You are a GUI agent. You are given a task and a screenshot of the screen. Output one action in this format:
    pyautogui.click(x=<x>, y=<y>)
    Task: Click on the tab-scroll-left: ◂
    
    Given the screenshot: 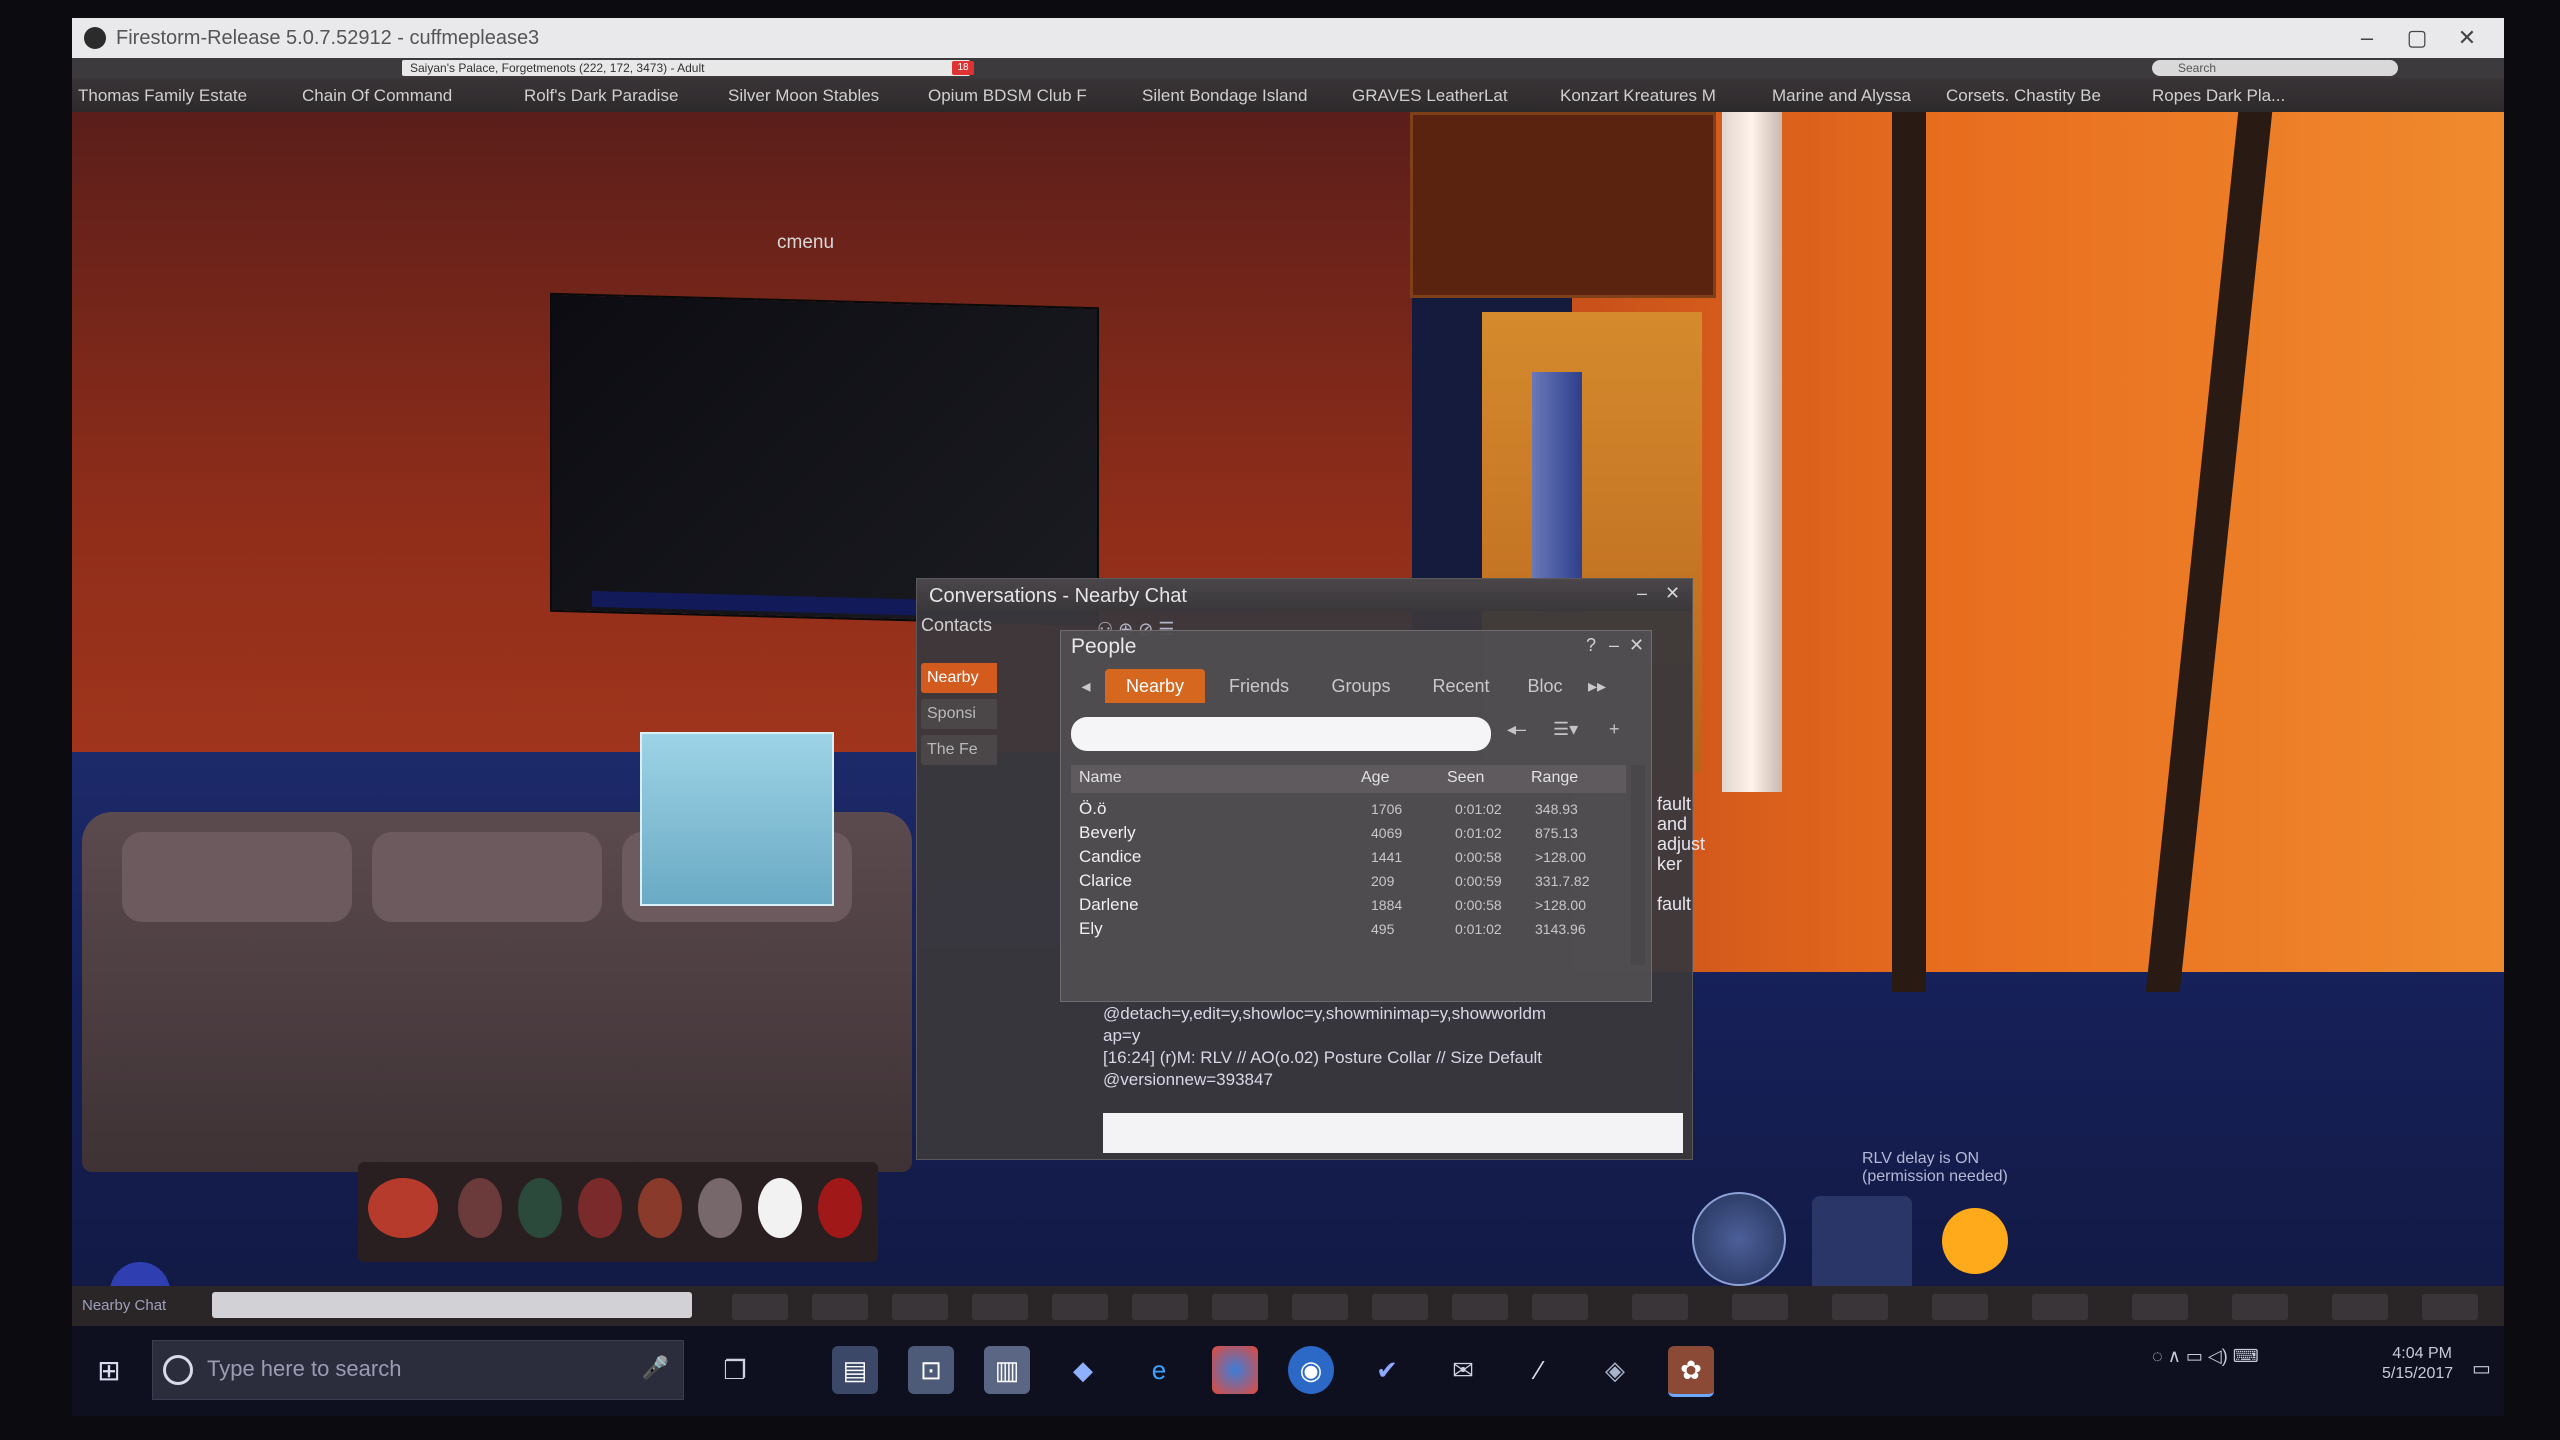 What is the action you would take?
    pyautogui.click(x=1086, y=686)
    